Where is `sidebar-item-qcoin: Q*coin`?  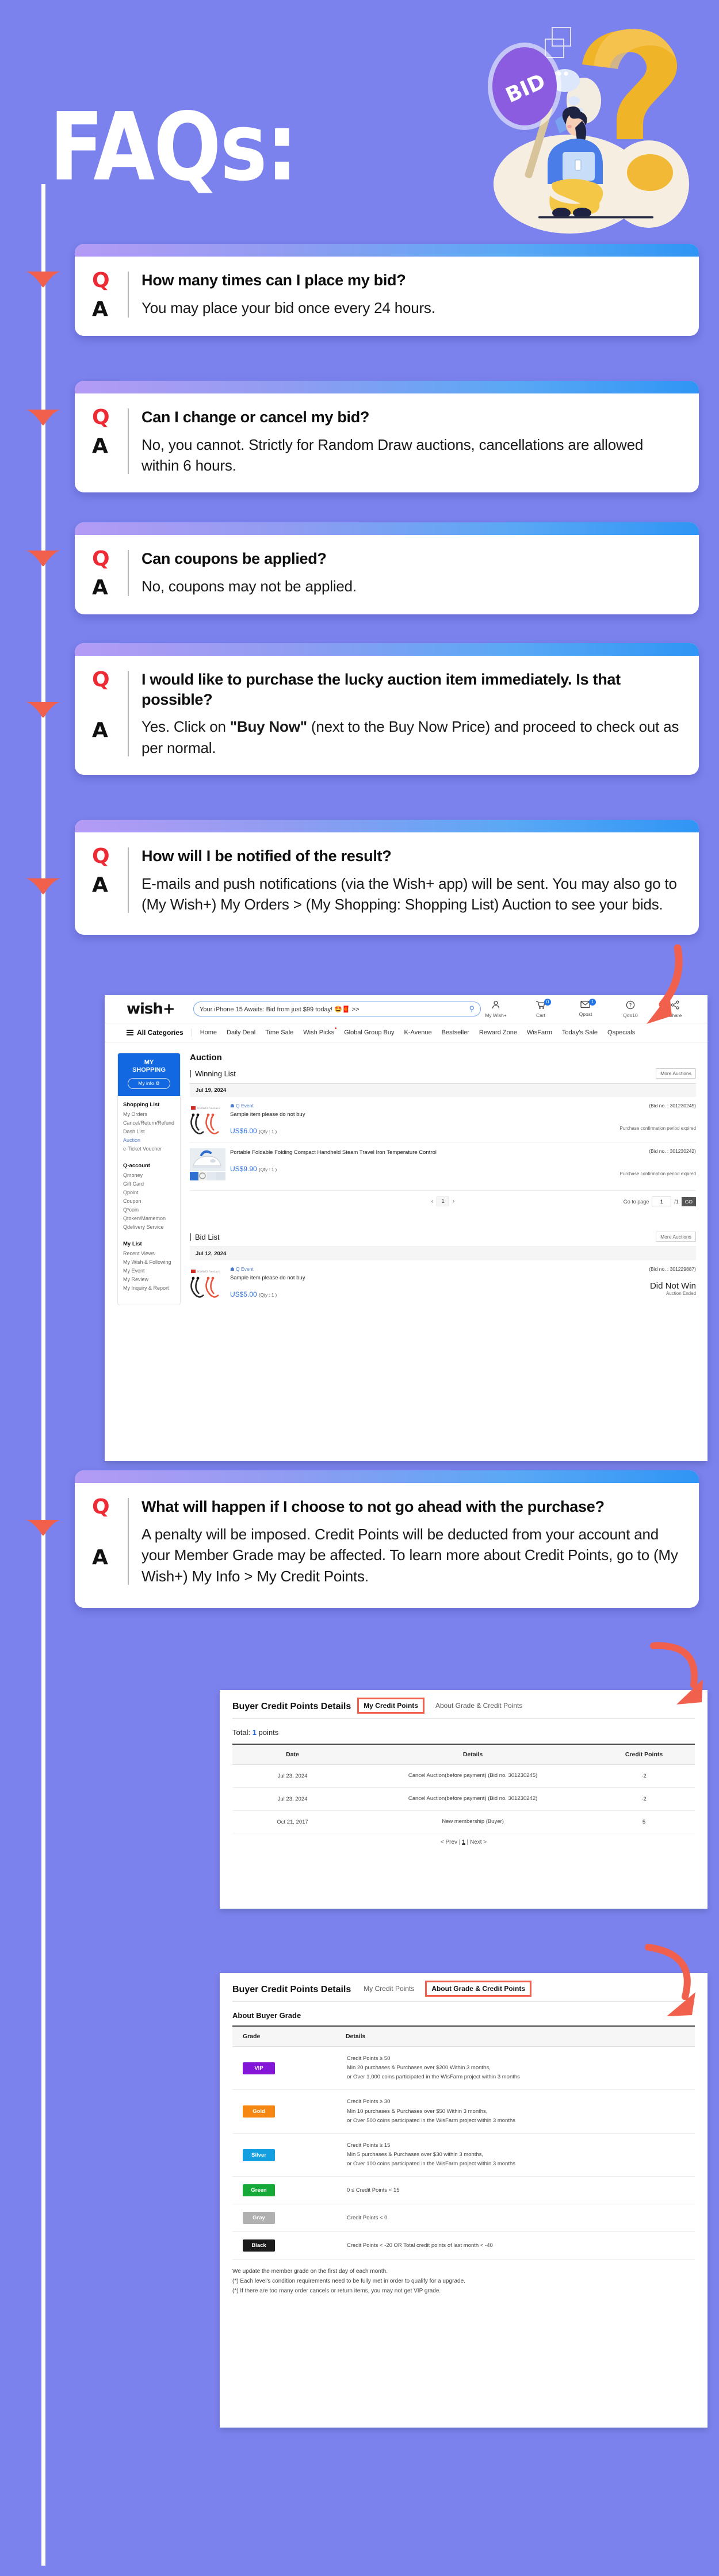 sidebar-item-qcoin: Q*coin is located at coordinates (149, 1210).